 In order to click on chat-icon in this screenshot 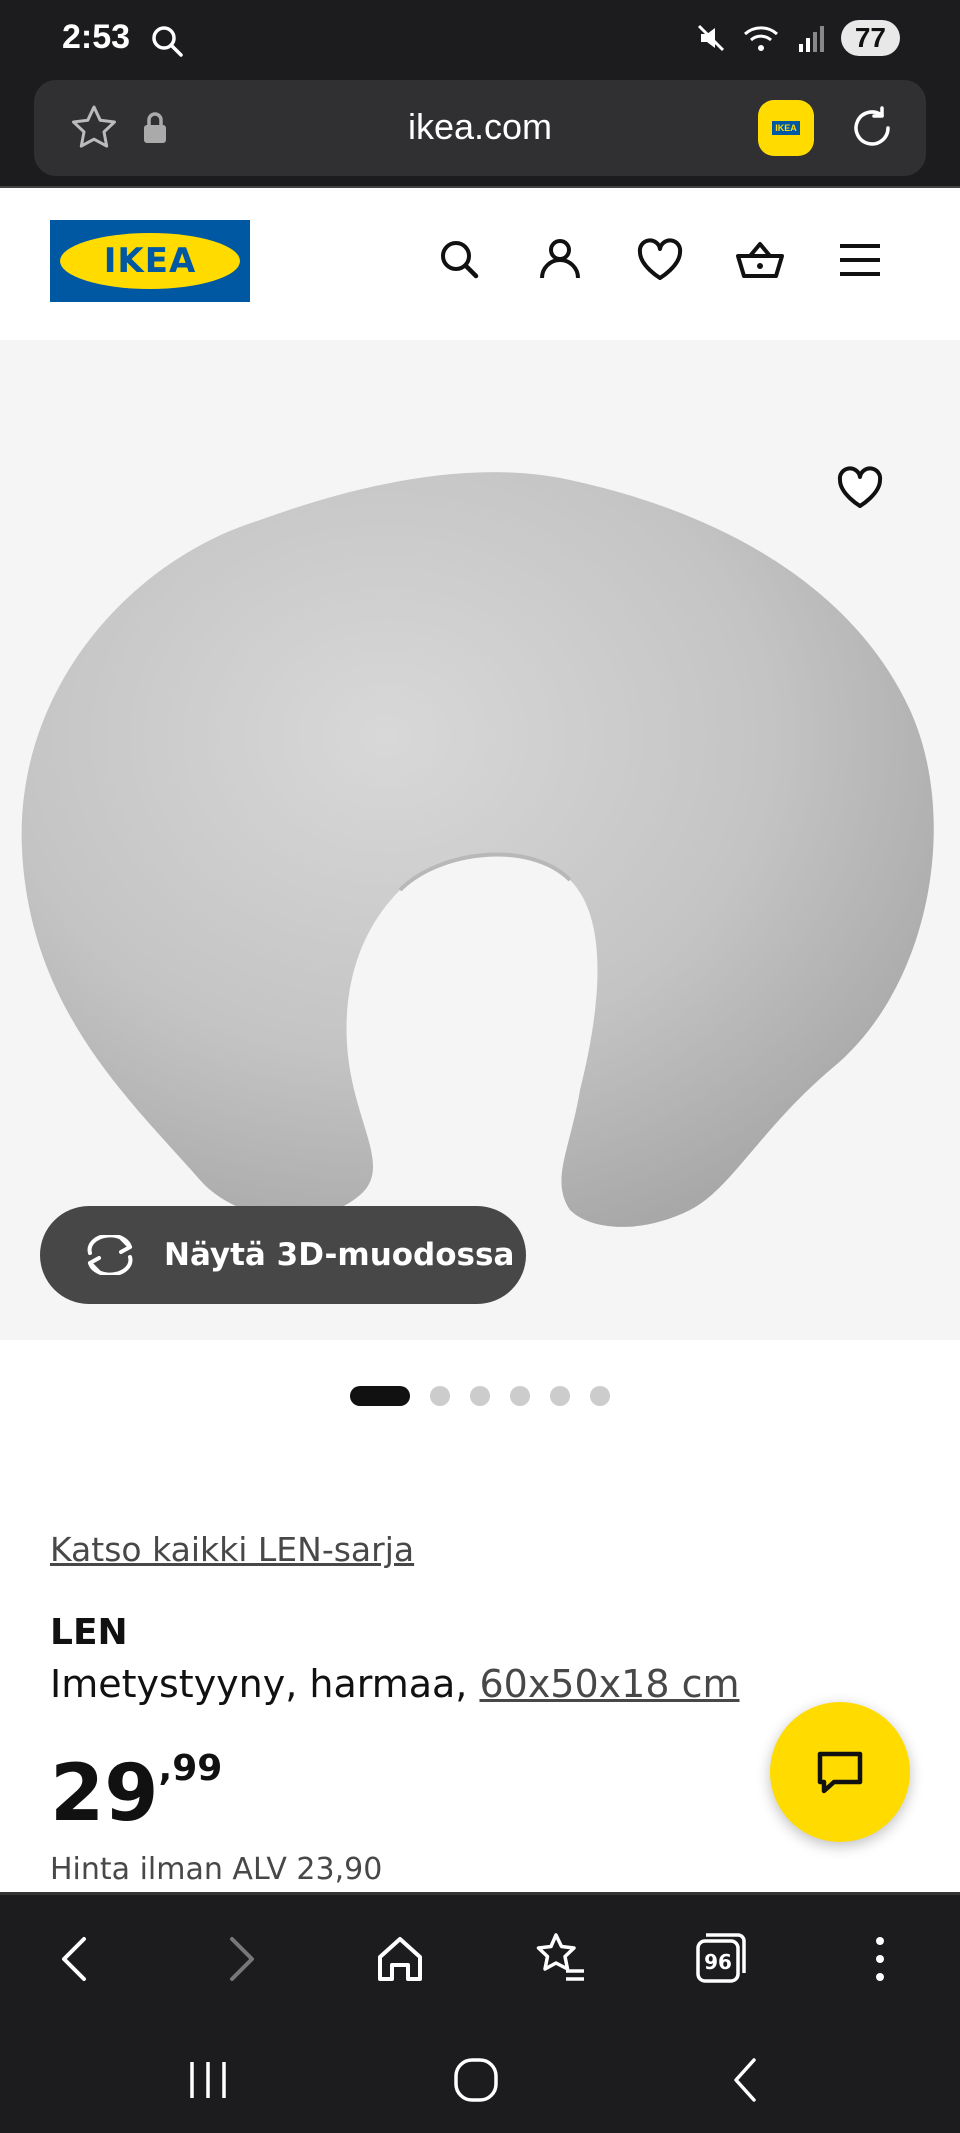, I will do `click(840, 1772)`.